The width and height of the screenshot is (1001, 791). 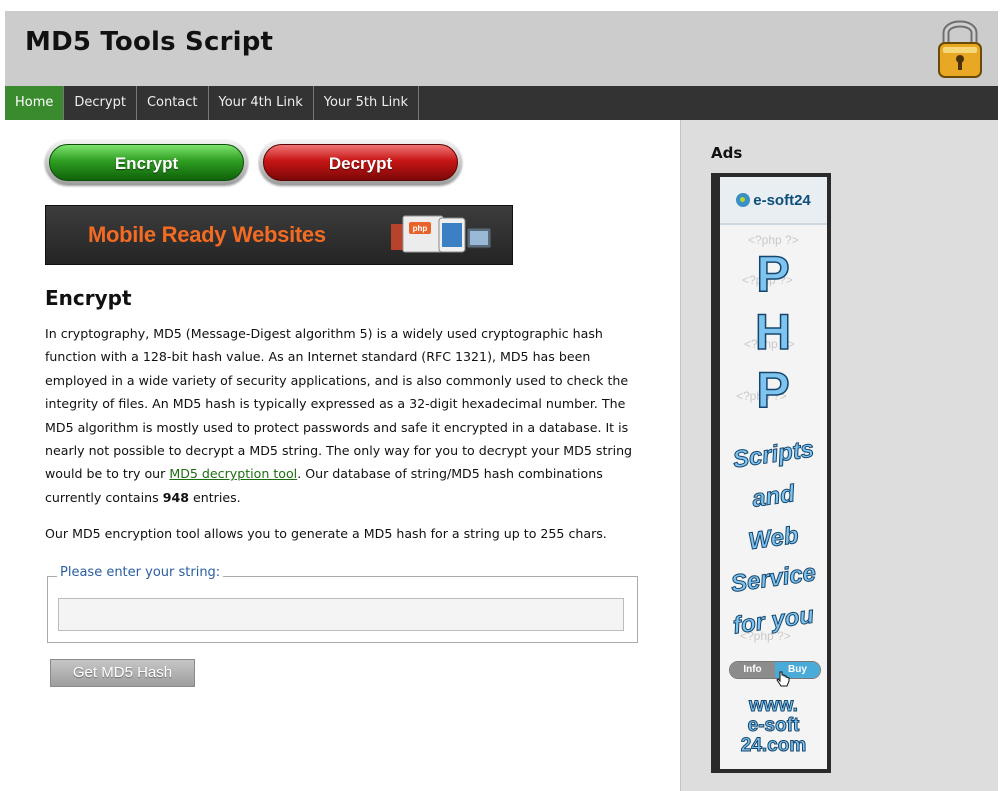 I want to click on nav-5th-link: Your 5th Link, so click(x=367, y=103).